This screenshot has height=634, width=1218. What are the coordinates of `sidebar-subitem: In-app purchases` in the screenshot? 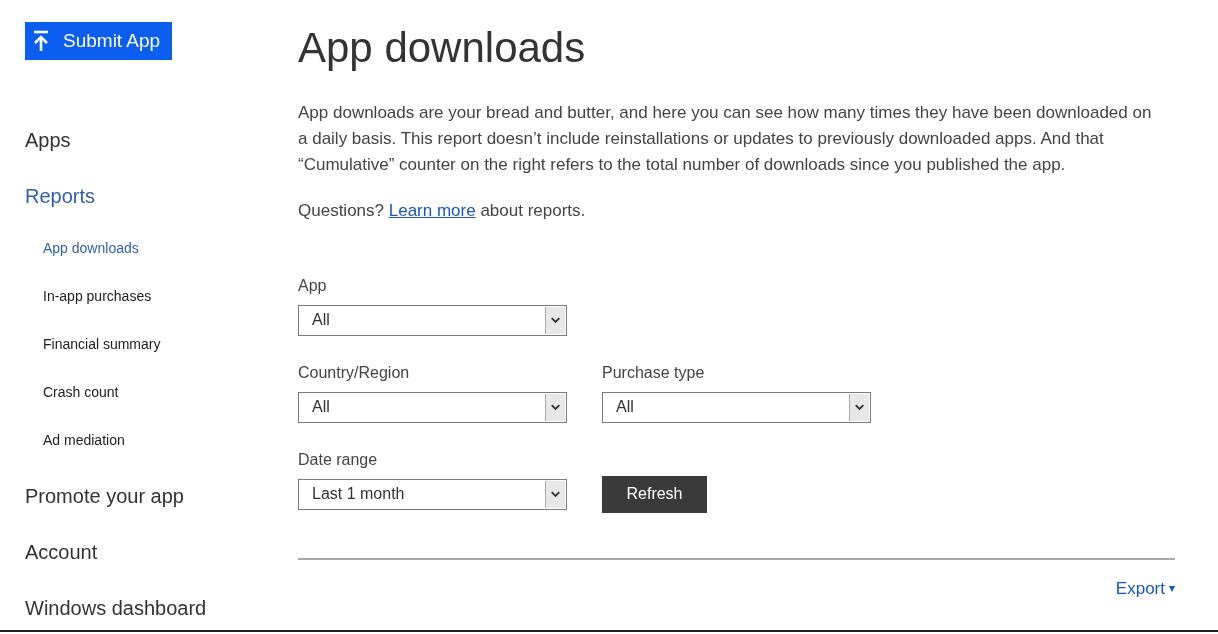 It's located at (161, 296).